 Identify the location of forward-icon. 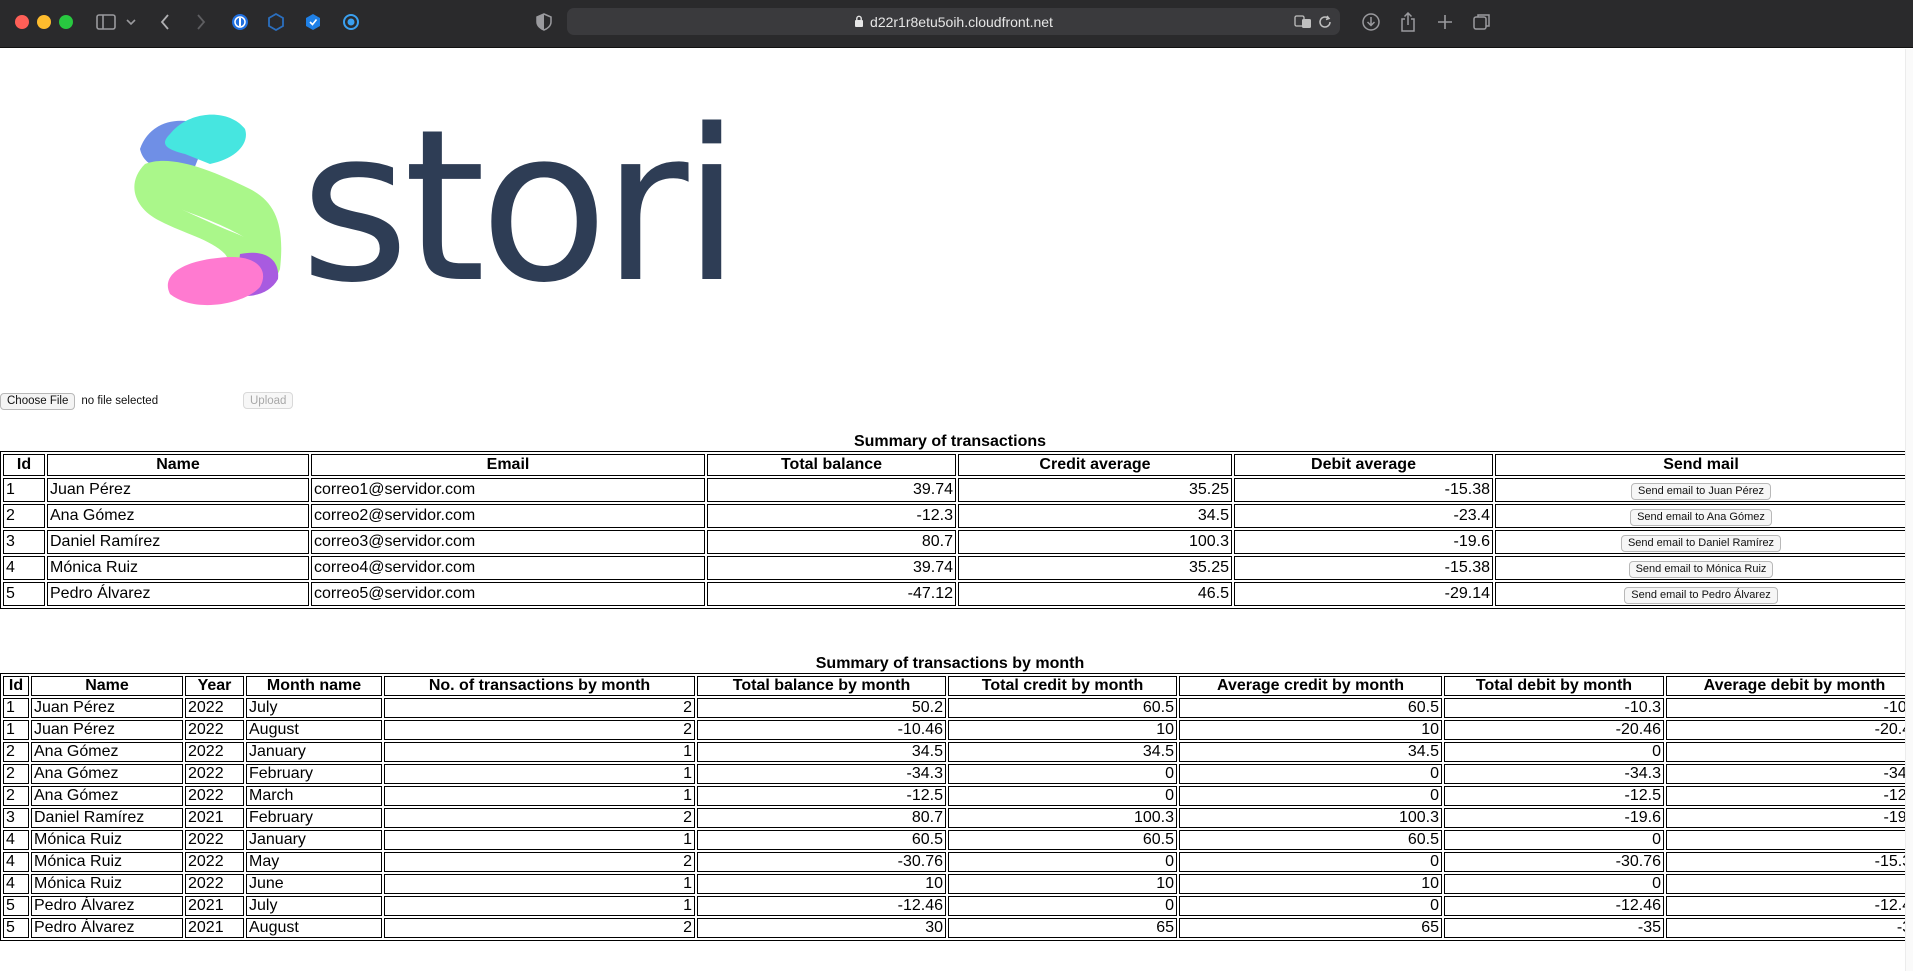
(201, 22).